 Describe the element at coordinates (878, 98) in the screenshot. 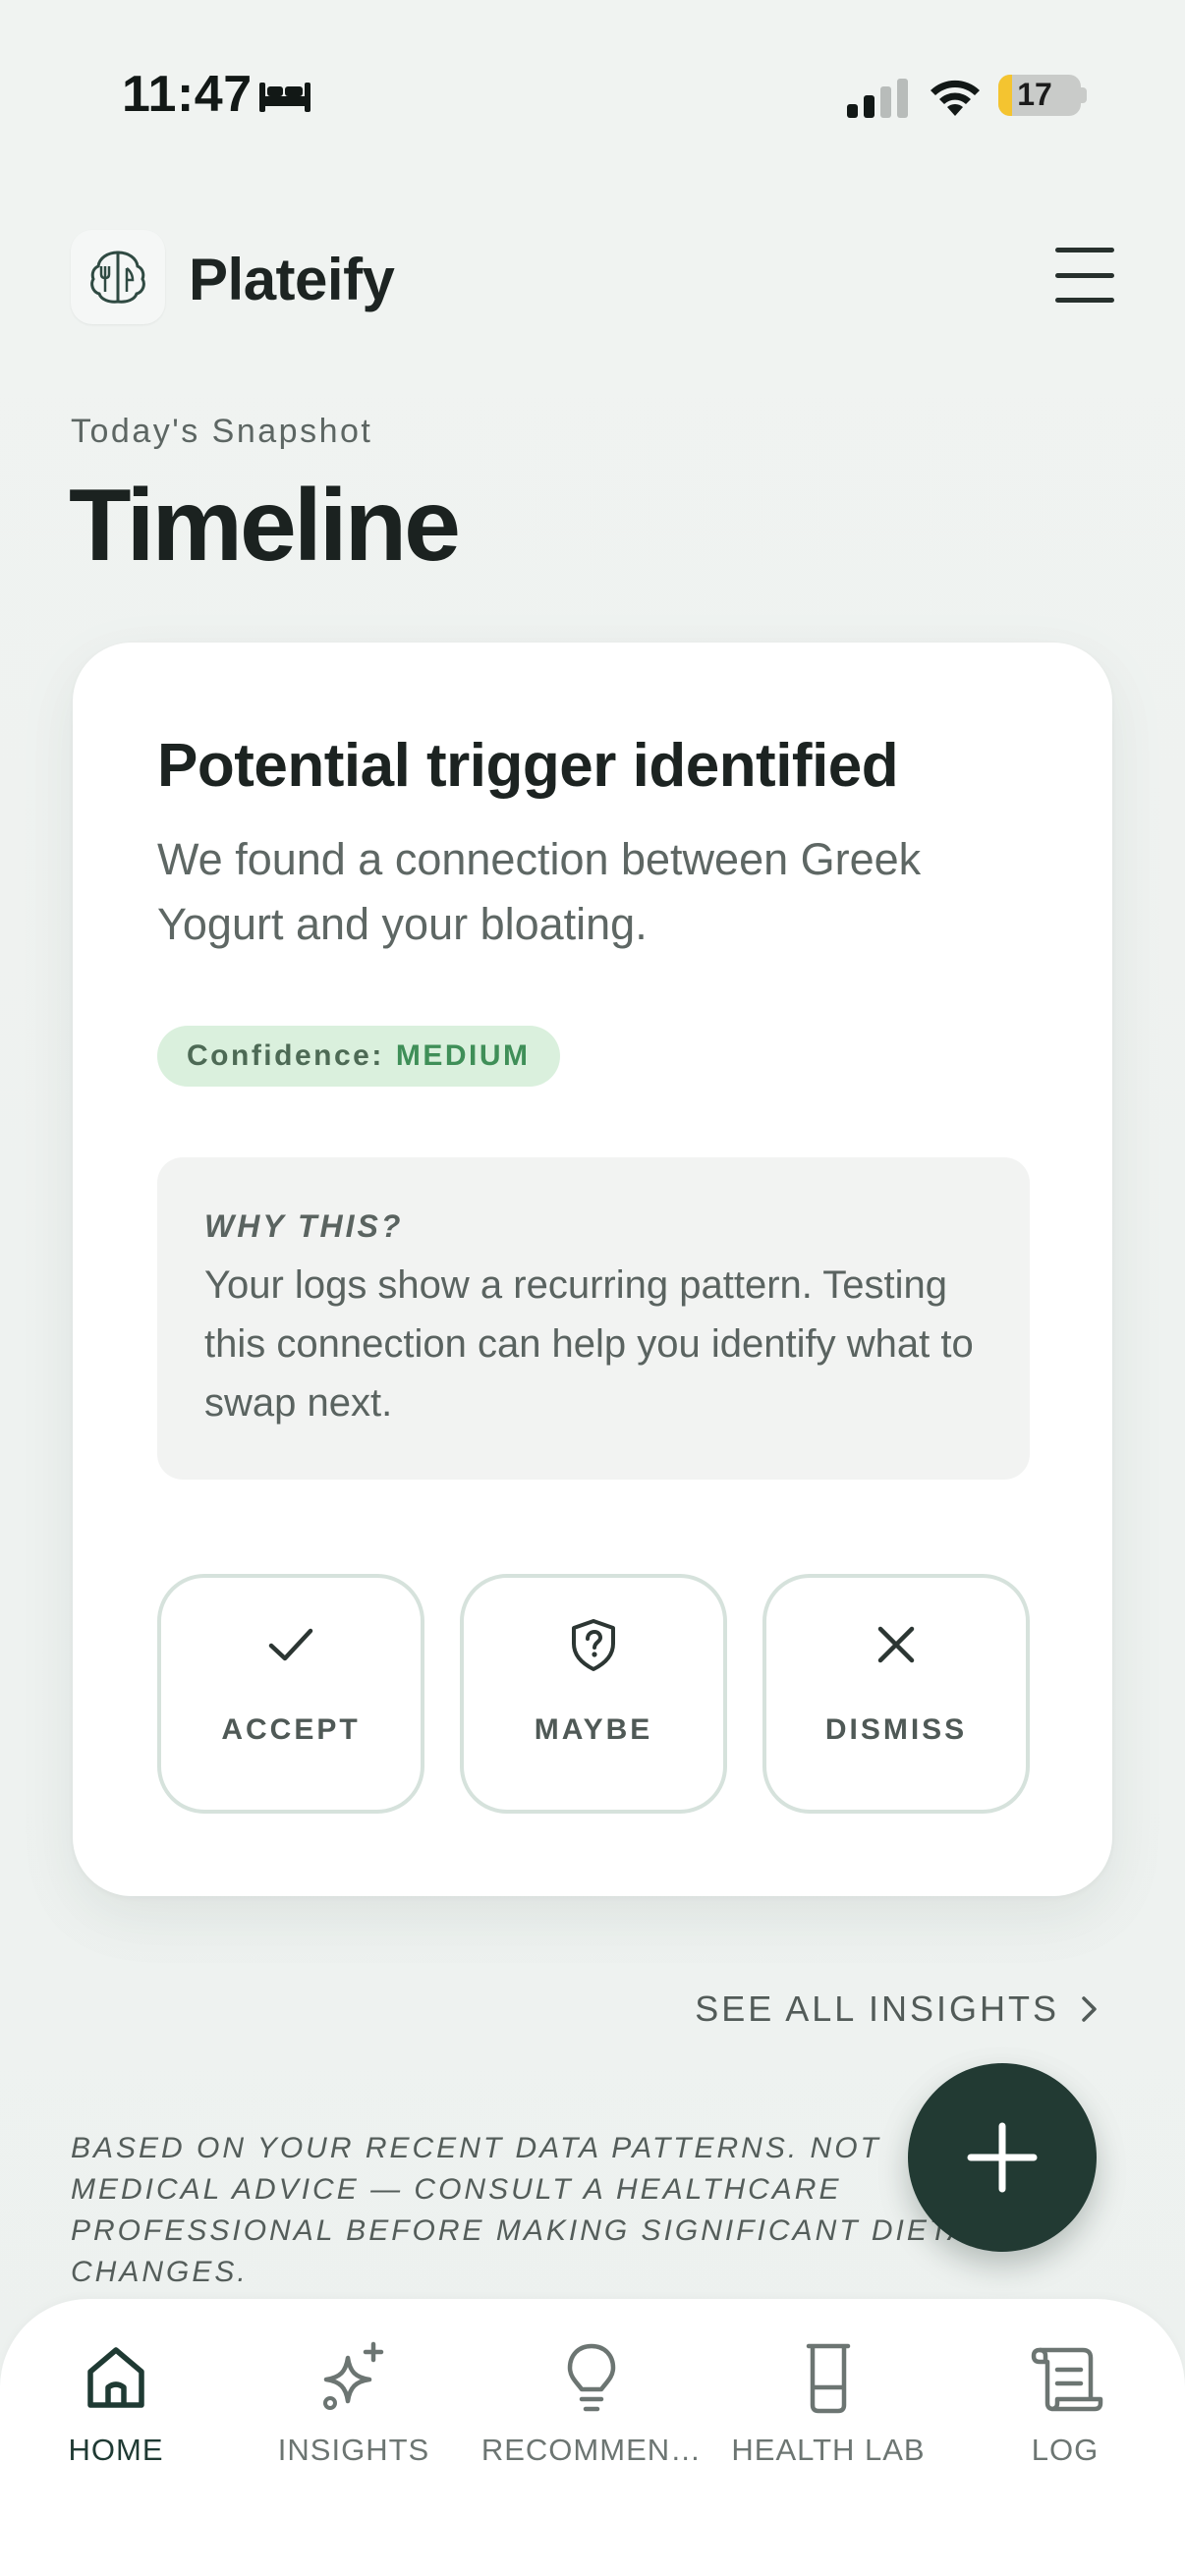

I see `cellular-signal-icon` at that location.